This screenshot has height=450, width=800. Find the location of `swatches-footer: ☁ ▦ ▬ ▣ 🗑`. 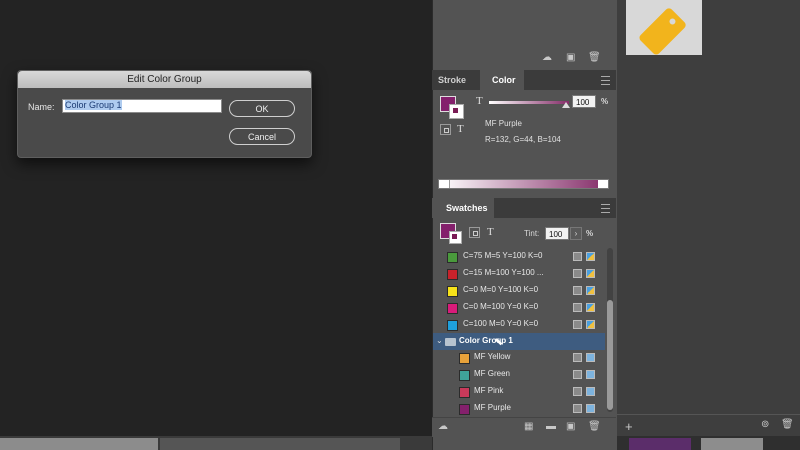

swatches-footer: ☁ ▦ ▬ ▣ 🗑 is located at coordinates (524, 427).